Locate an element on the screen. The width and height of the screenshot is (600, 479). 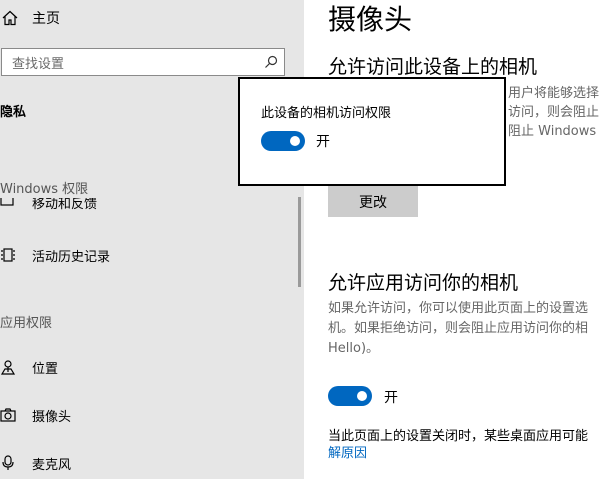
sidebar-scrollbar is located at coordinates (299, 242).